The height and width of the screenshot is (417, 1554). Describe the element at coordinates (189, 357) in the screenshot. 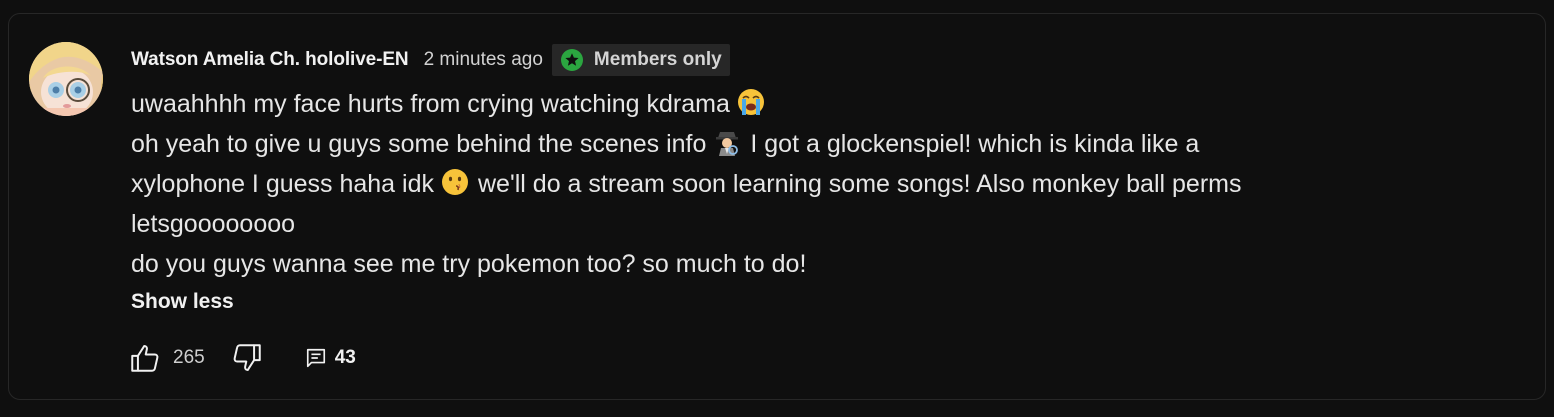

I see `like-count: 265` at that location.